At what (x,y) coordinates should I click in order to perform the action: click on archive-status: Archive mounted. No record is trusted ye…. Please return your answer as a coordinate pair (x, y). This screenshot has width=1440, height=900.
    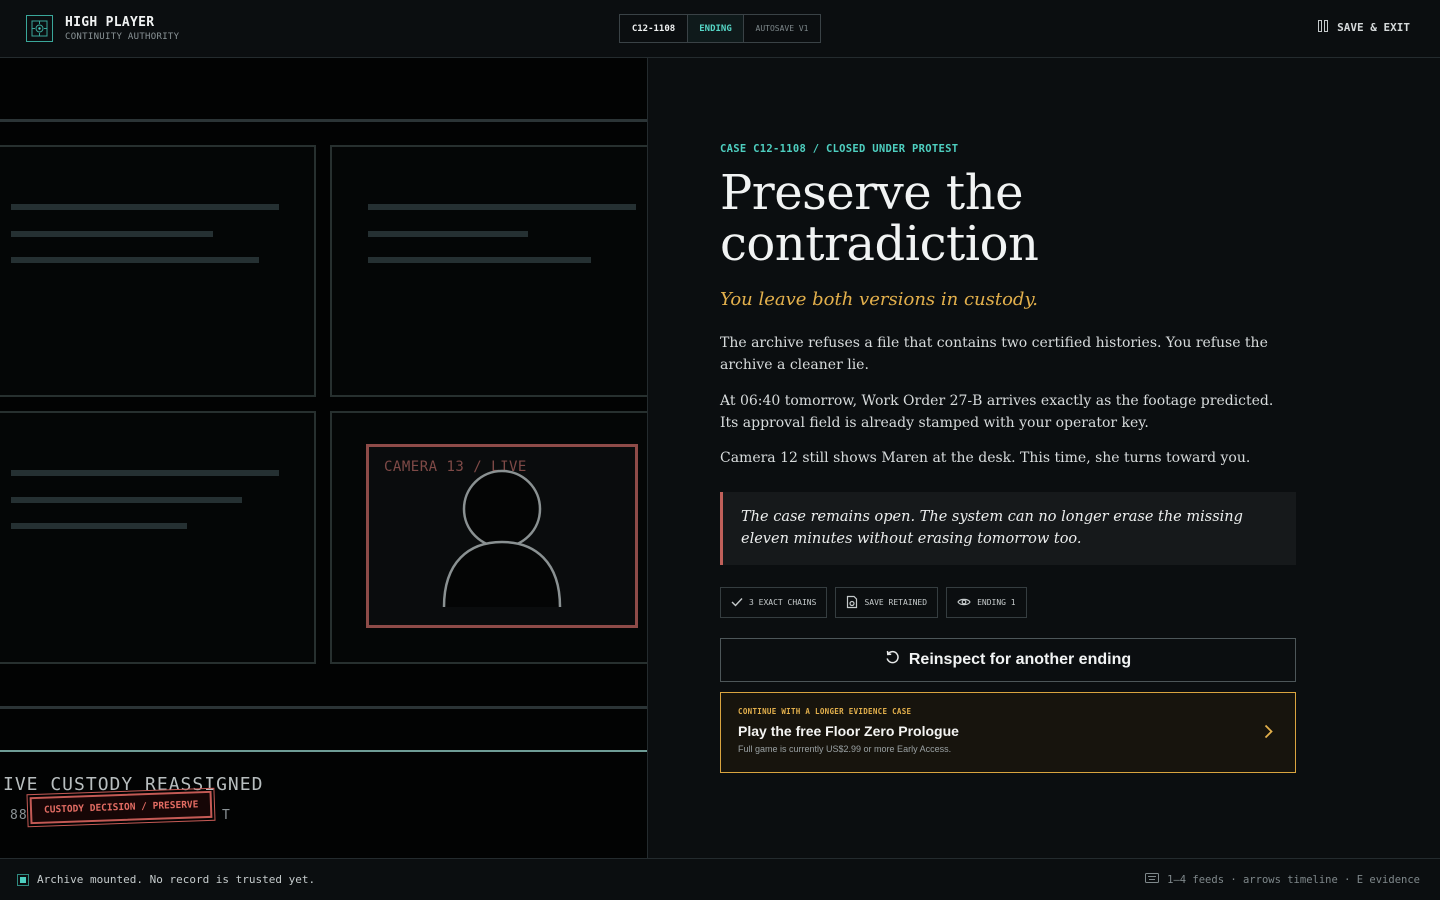
    Looking at the image, I should click on (166, 879).